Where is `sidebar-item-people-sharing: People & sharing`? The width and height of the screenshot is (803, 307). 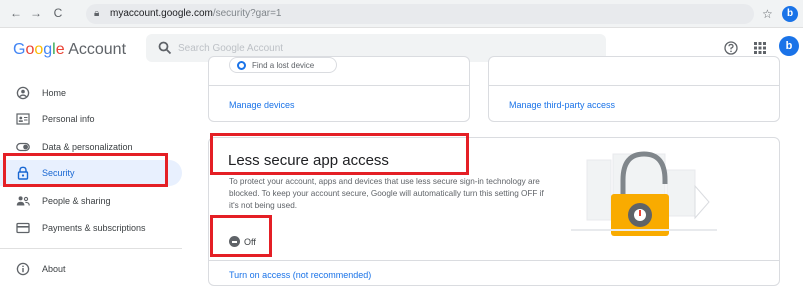
sidebar-item-people-sharing: People & sharing is located at coordinates (91, 201).